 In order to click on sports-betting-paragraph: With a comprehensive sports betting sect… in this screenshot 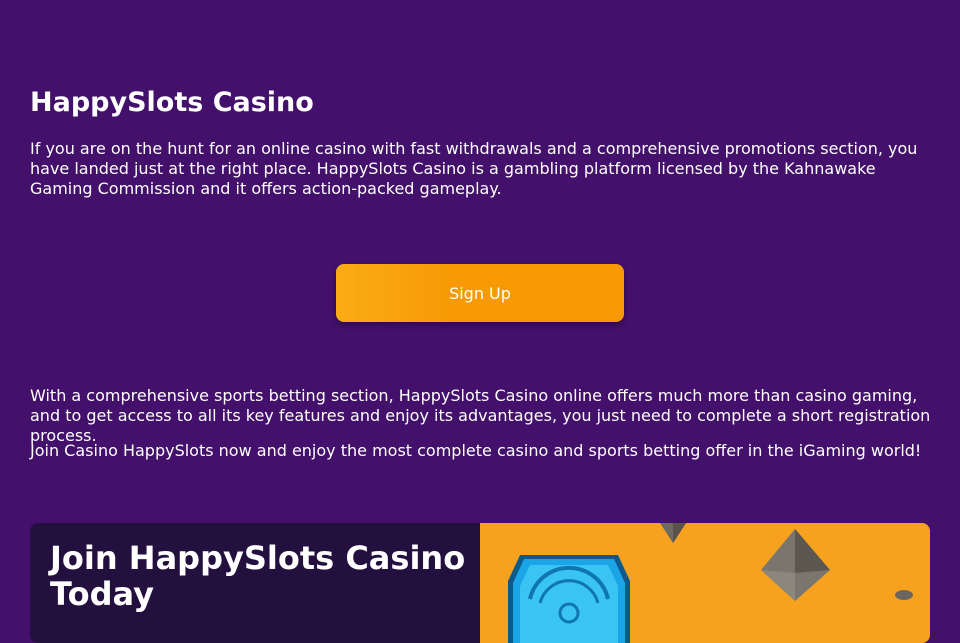, I will do `click(480, 415)`.